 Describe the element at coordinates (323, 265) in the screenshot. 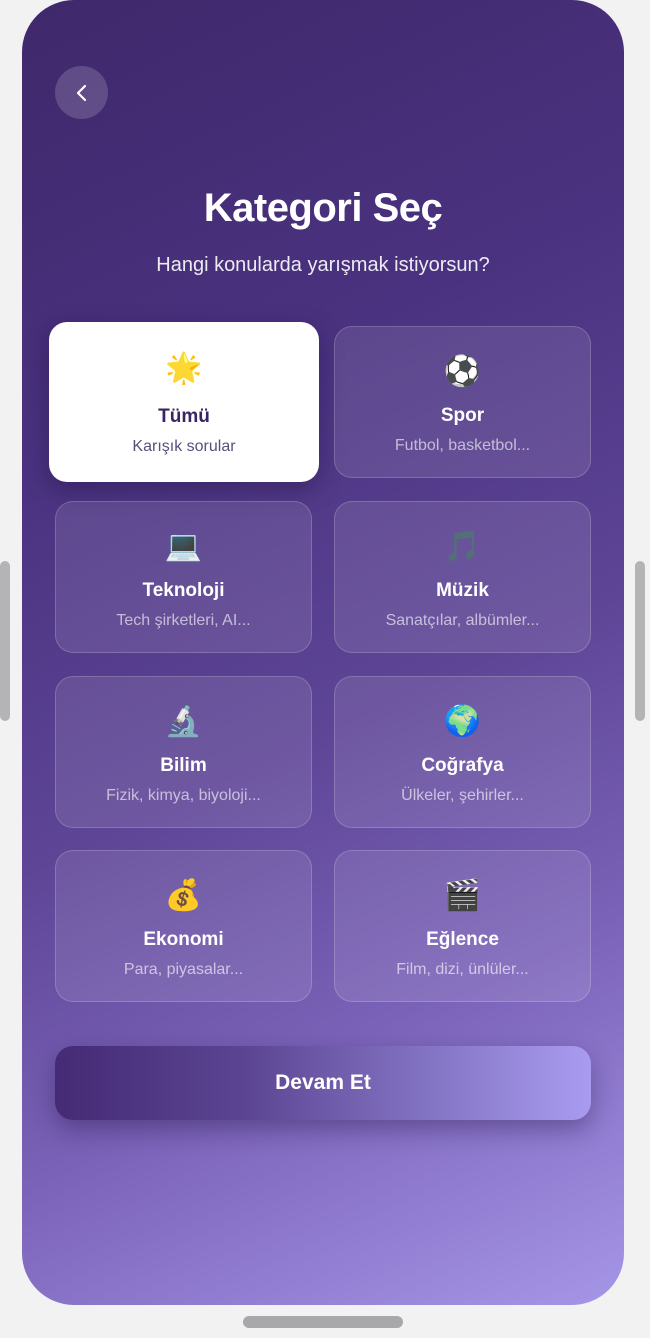

I see `page-subtitle: Hangi konularda yarışmak istiyorsun?` at that location.